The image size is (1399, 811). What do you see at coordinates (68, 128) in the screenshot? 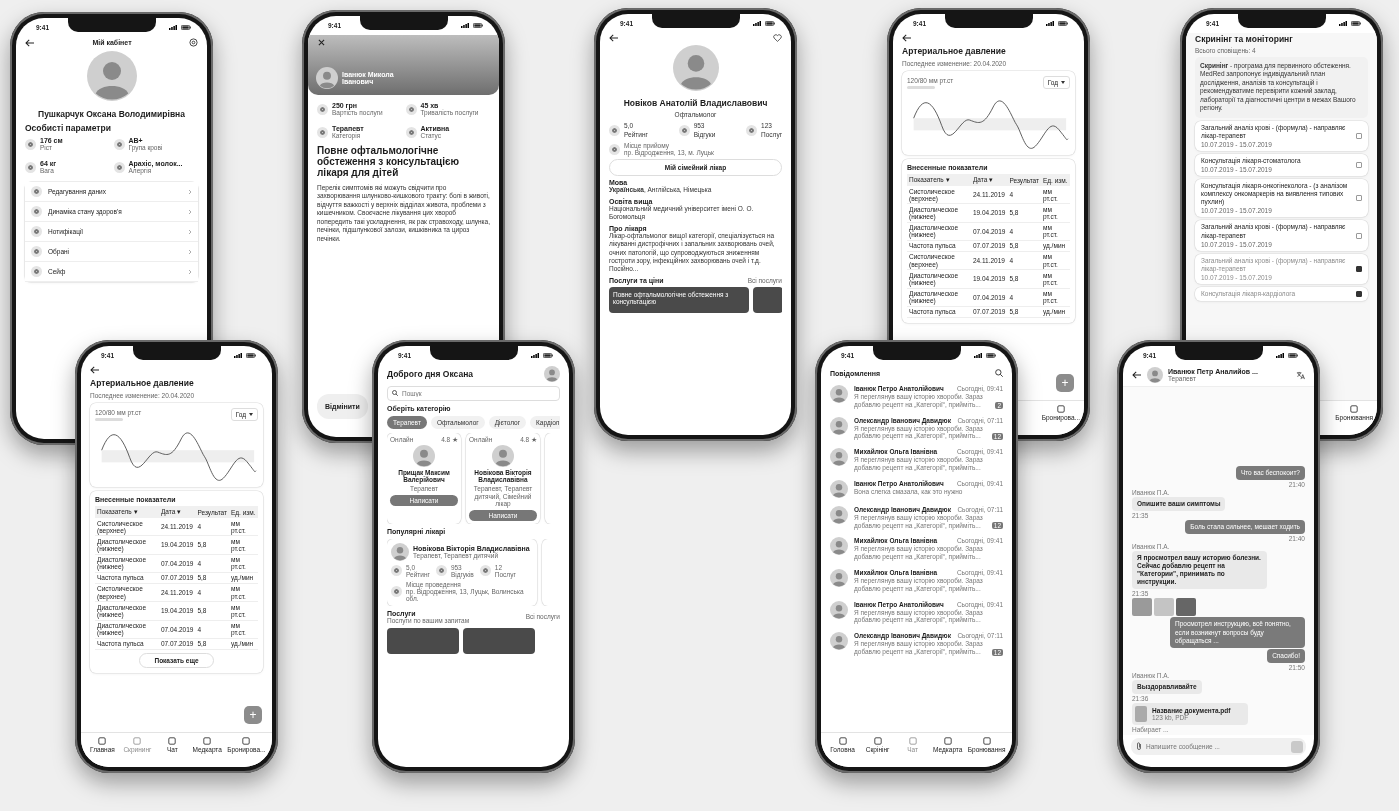
I see `section-title: Особисті параметри` at bounding box center [68, 128].